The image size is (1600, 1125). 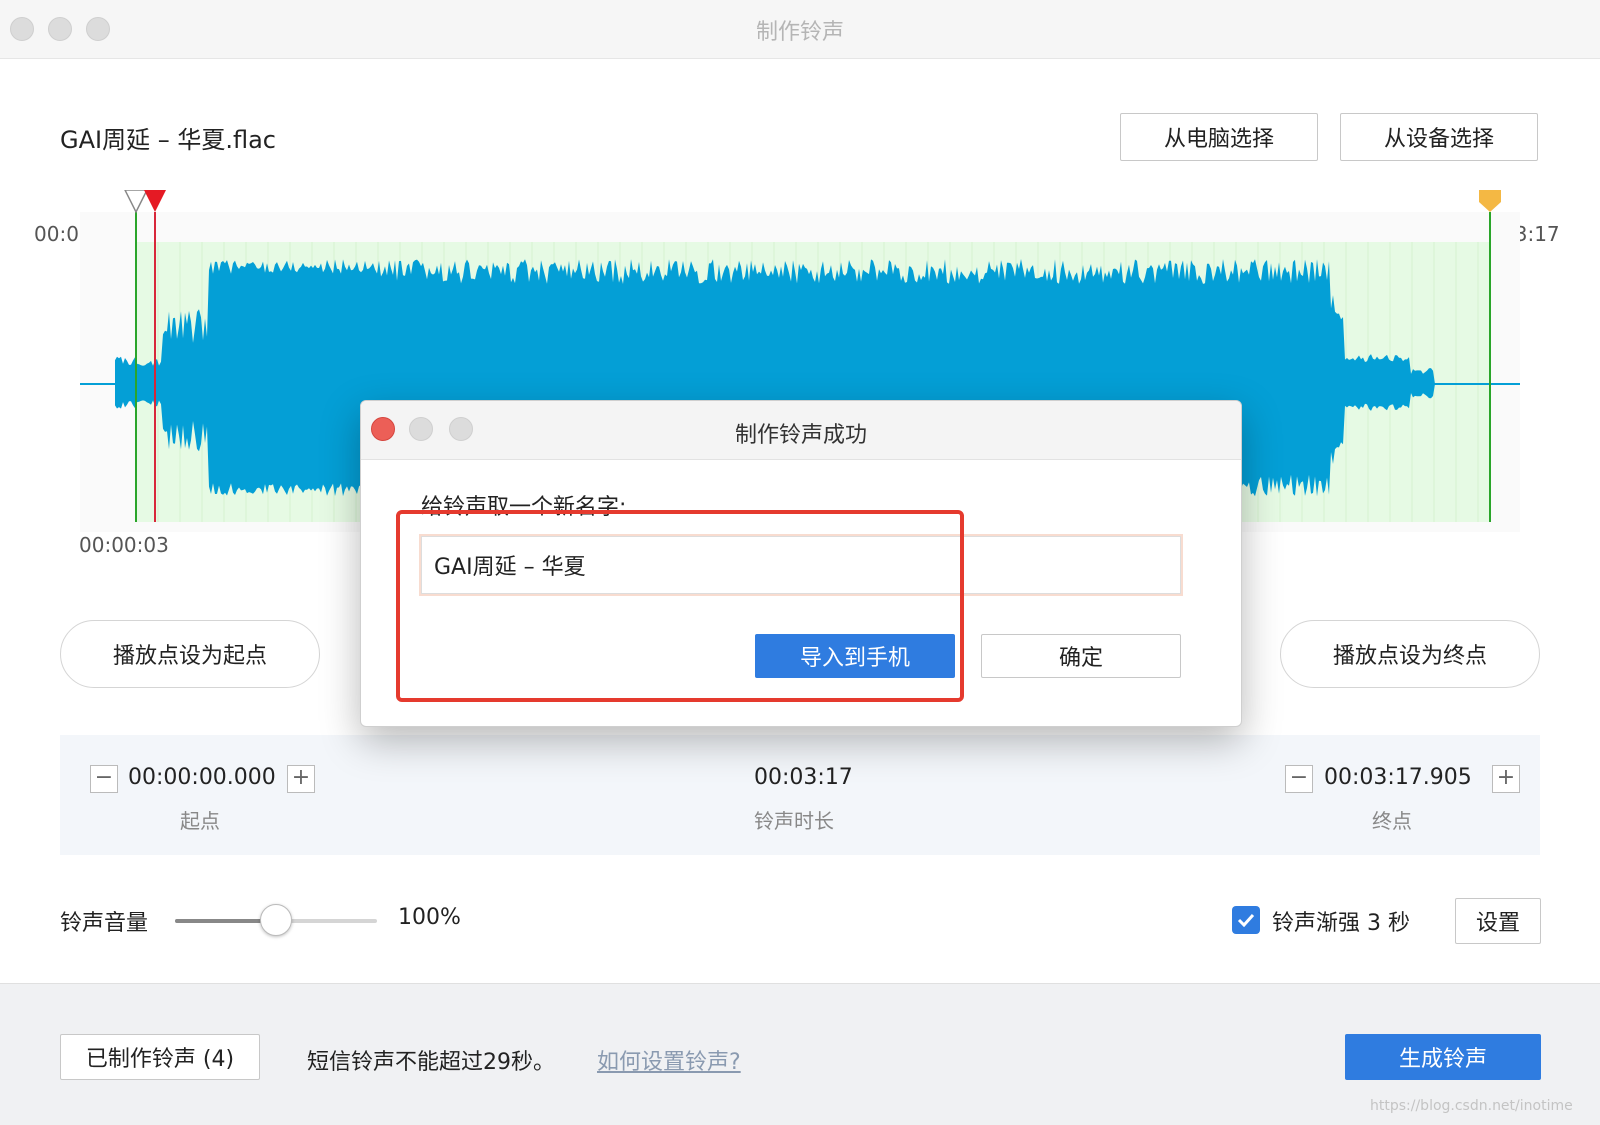 I want to click on set-end-button: 播放点设为终点, so click(x=1410, y=654).